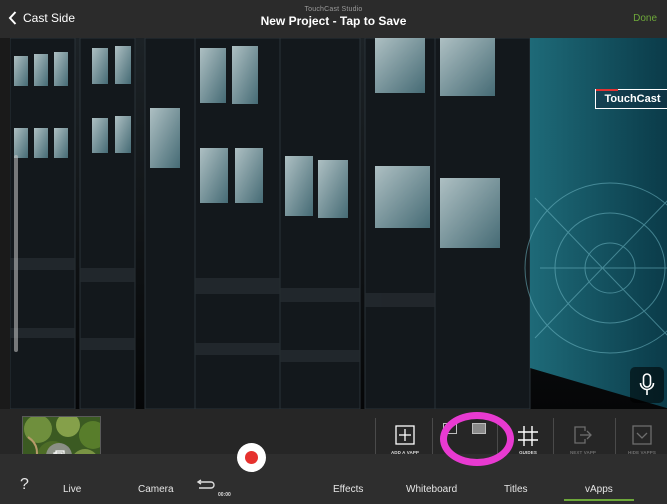 Image resolution: width=667 pixels, height=504 pixels. I want to click on undo-arrow-icon, so click(205, 484).